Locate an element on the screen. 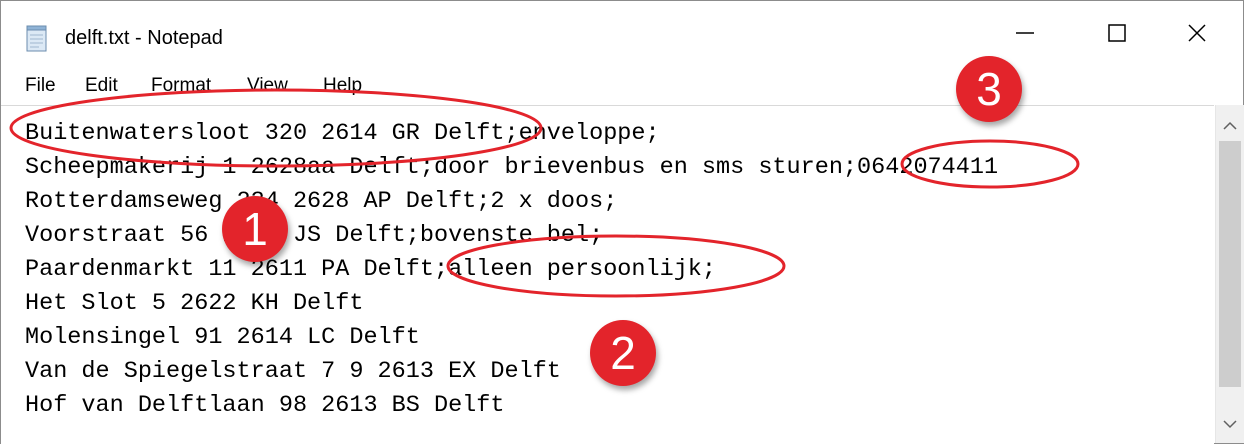  close-icon is located at coordinates (1197, 33).